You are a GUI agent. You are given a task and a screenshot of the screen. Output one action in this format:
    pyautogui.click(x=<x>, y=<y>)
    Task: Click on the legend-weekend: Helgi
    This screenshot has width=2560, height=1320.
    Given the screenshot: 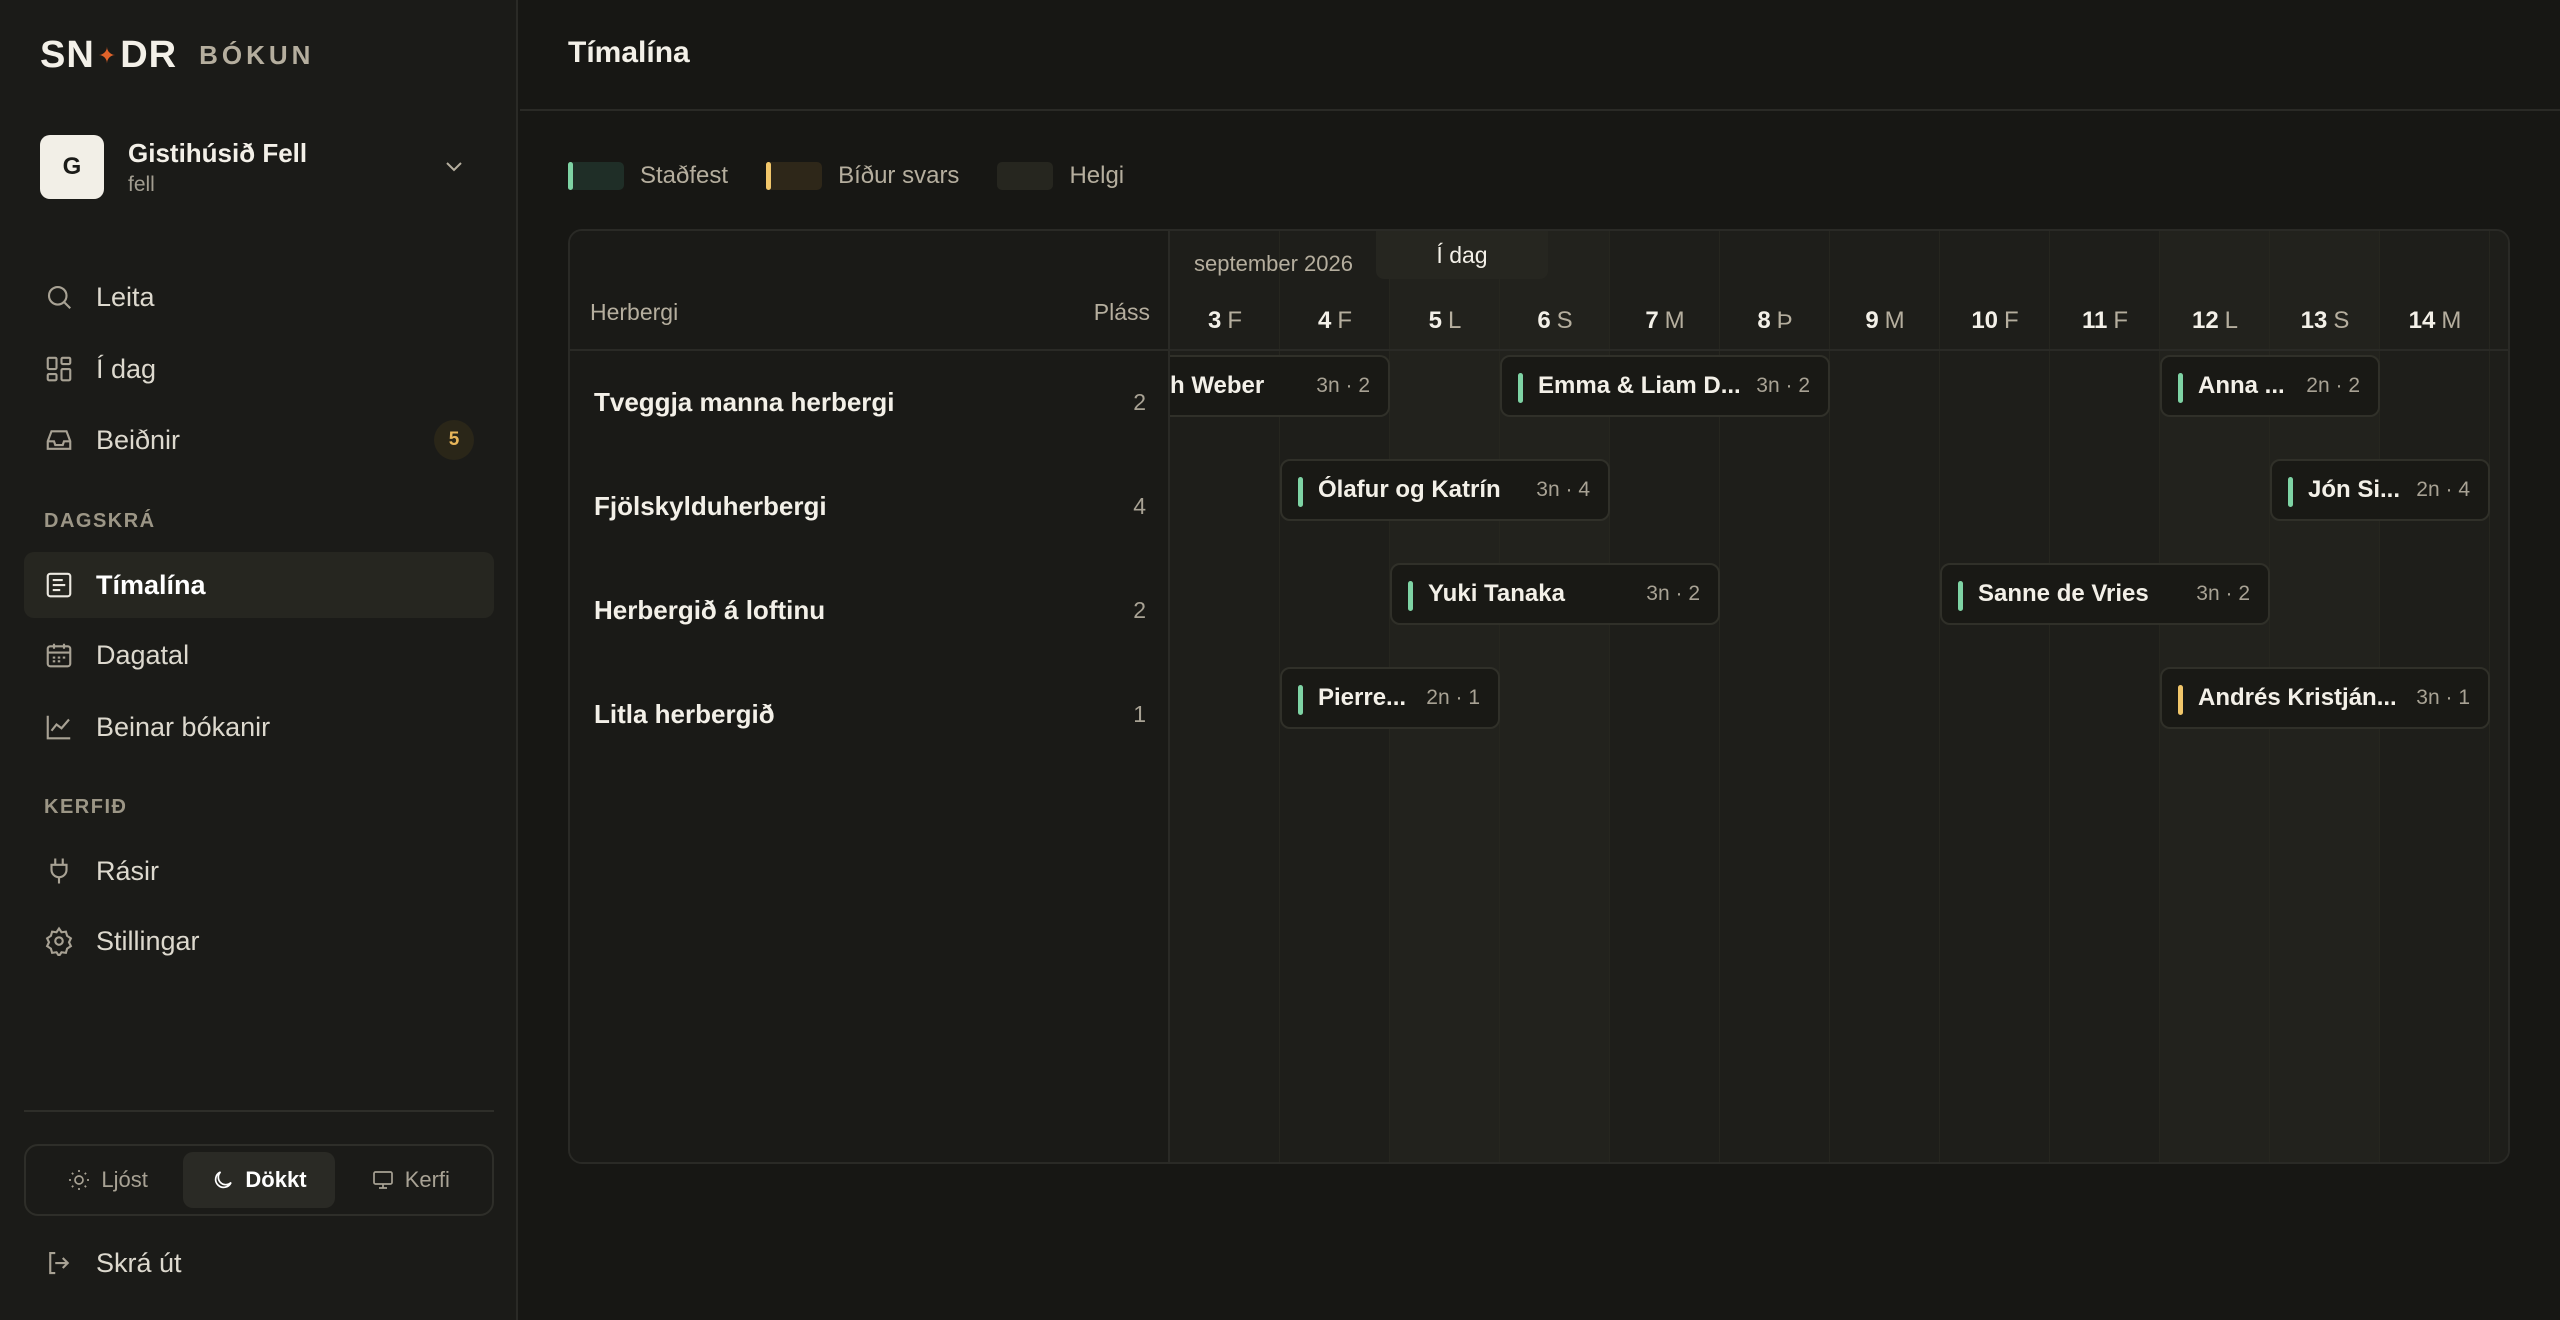 What is the action you would take?
    pyautogui.click(x=1060, y=176)
    